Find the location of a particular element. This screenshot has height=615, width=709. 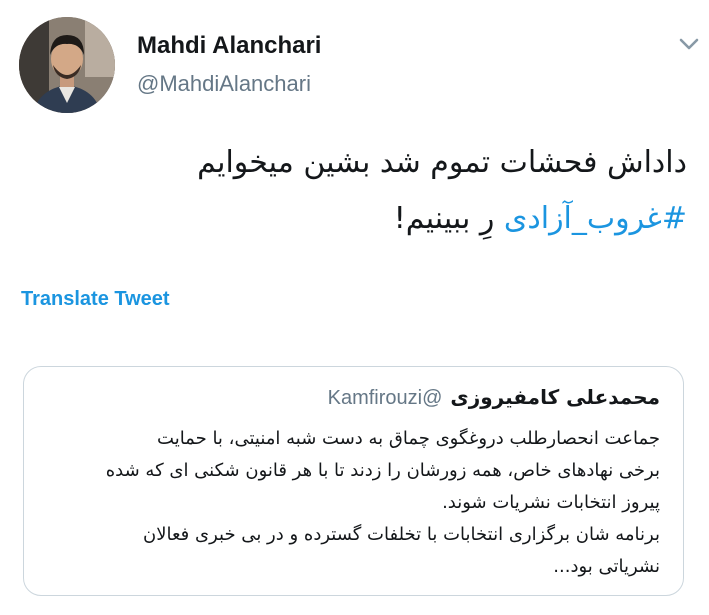

tweet-text-line-2: #غروب_آزادی رِ ببینیم! is located at coordinates (407, 219).